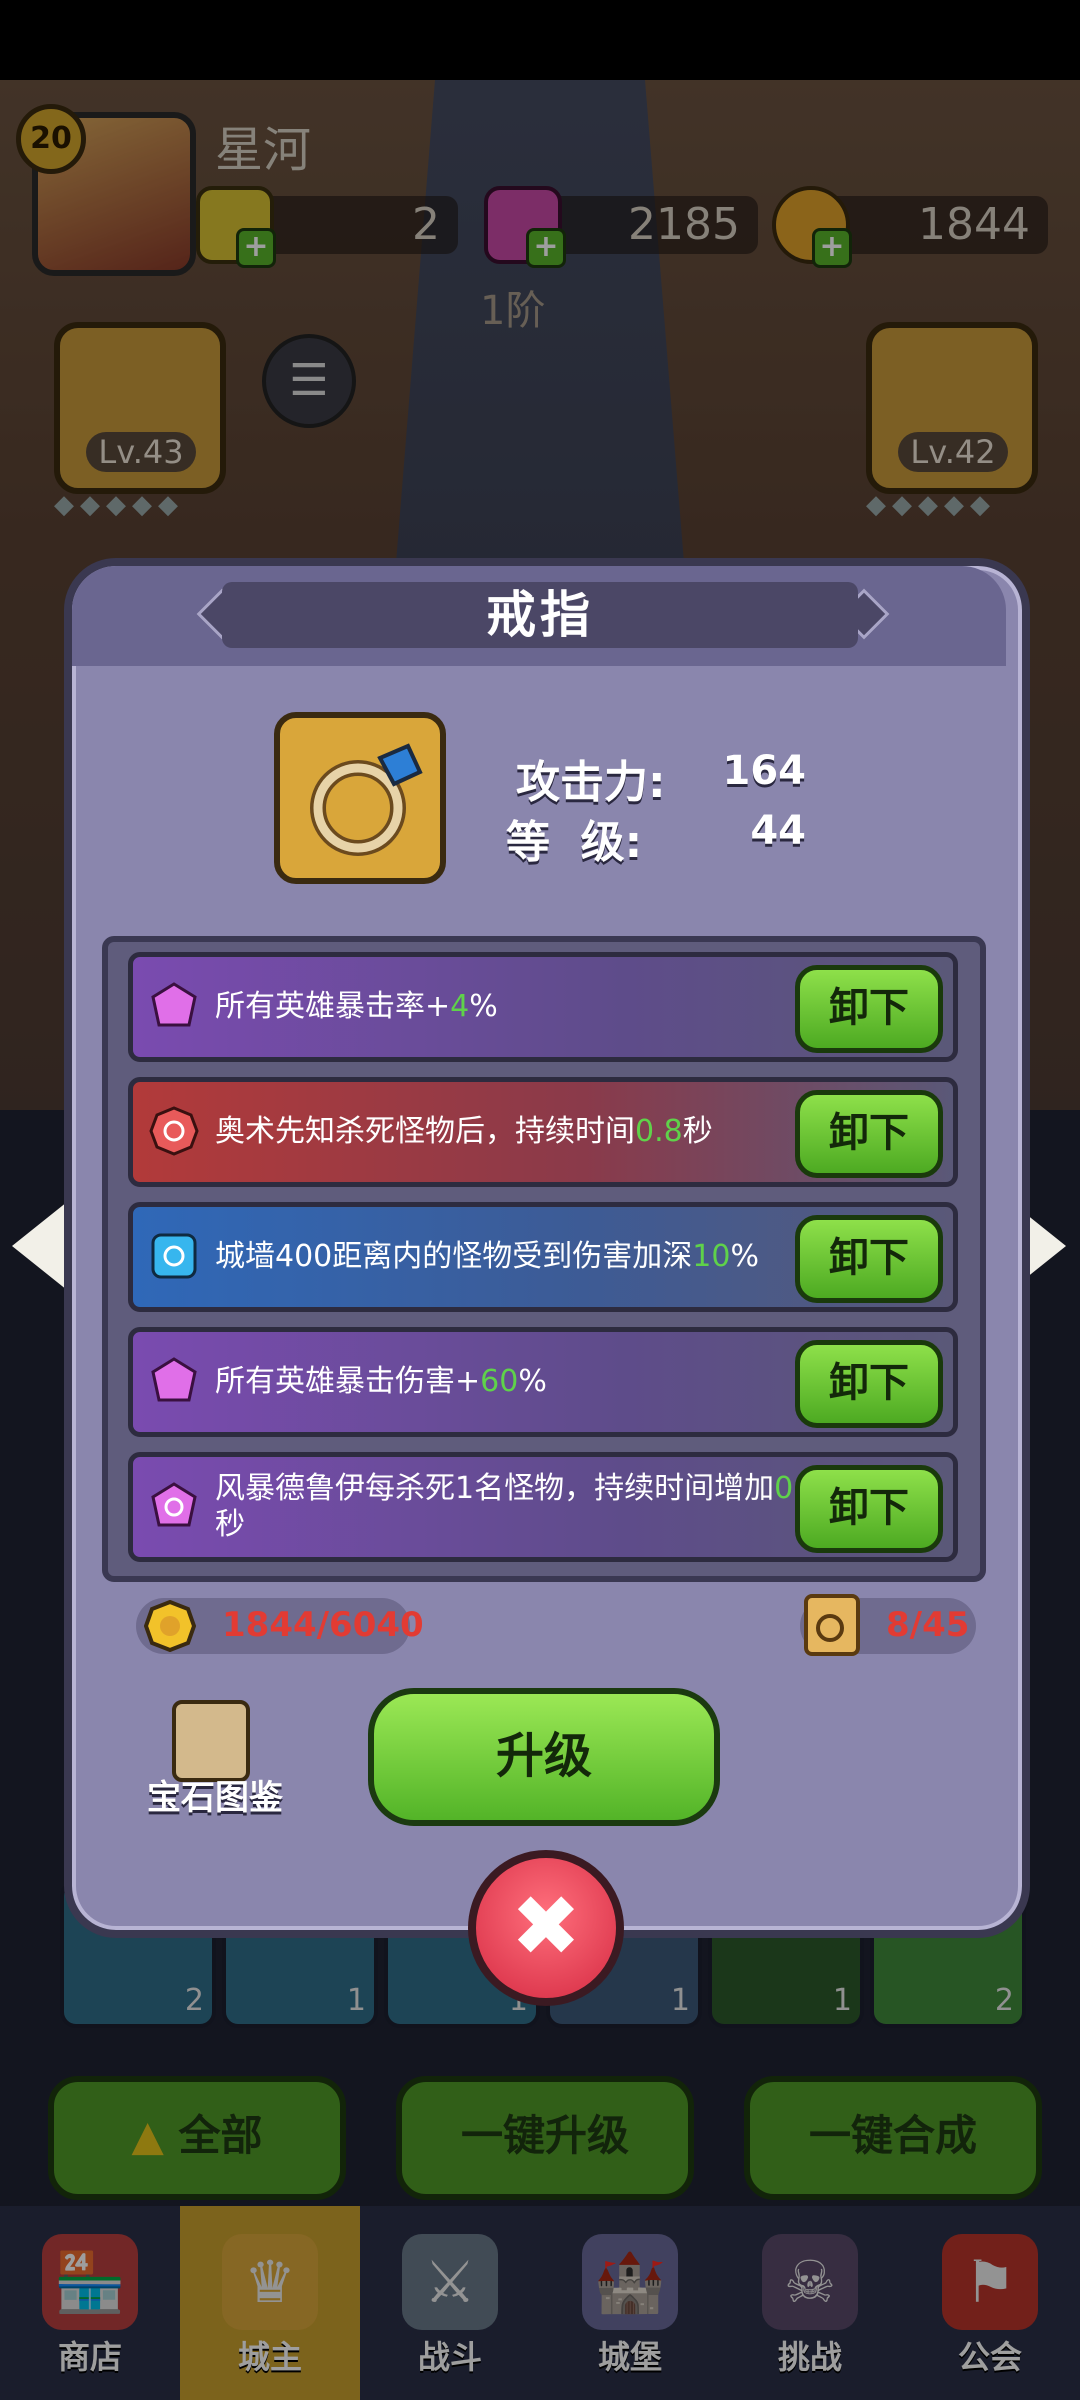 This screenshot has height=2400, width=1080. What do you see at coordinates (544, 1757) in the screenshot?
I see `upgrade-button: 升级` at bounding box center [544, 1757].